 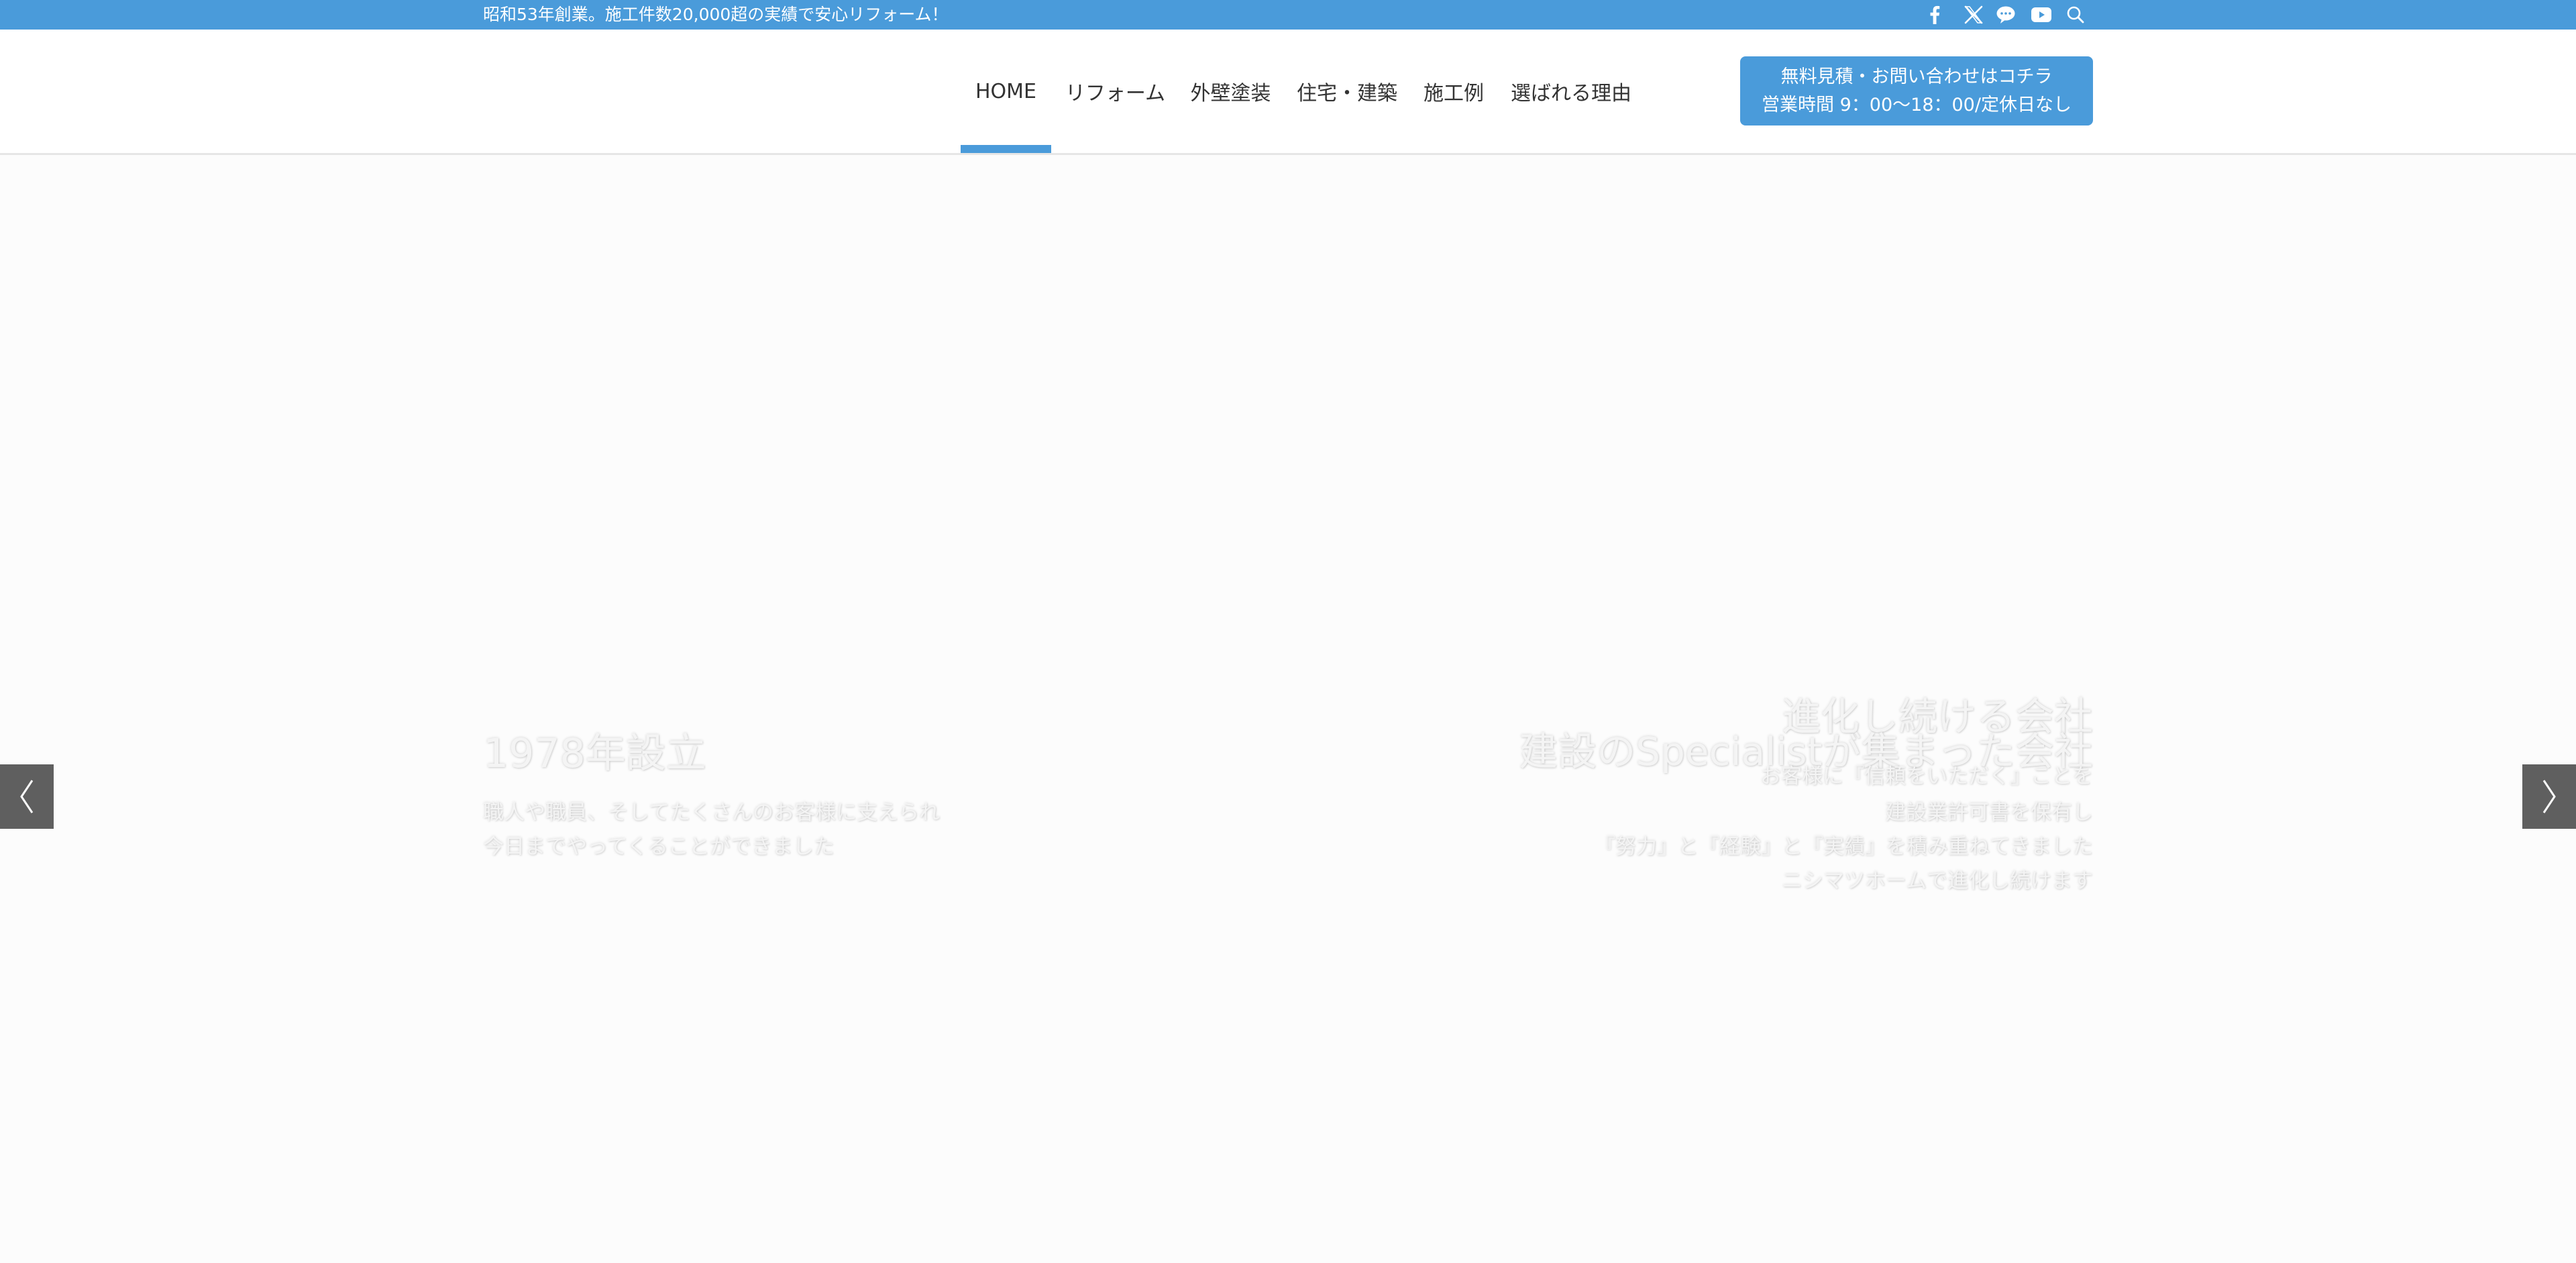 I want to click on nav-item-home: HOME, so click(x=1006, y=92).